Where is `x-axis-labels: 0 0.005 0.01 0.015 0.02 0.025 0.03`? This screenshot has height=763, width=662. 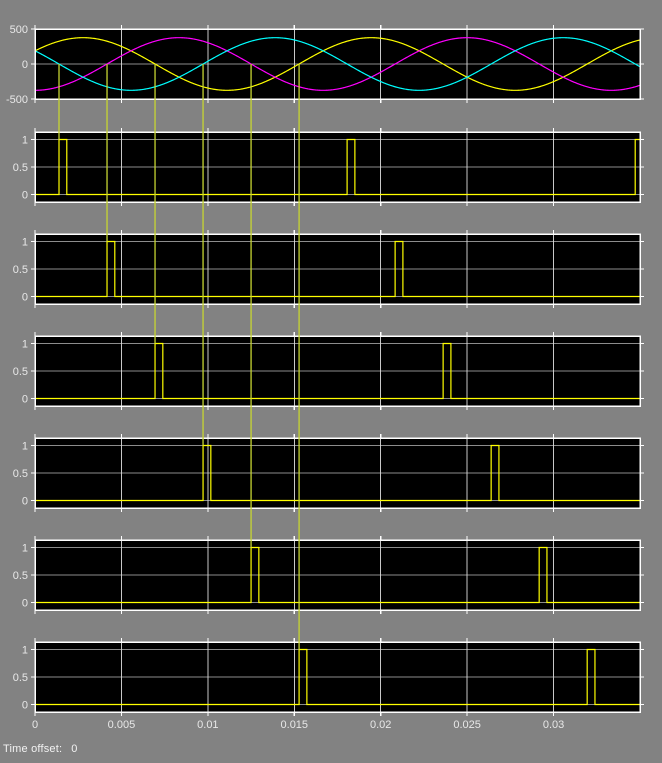
x-axis-labels: 0 0.005 0.01 0.015 0.02 0.025 0.03 is located at coordinates (298, 725).